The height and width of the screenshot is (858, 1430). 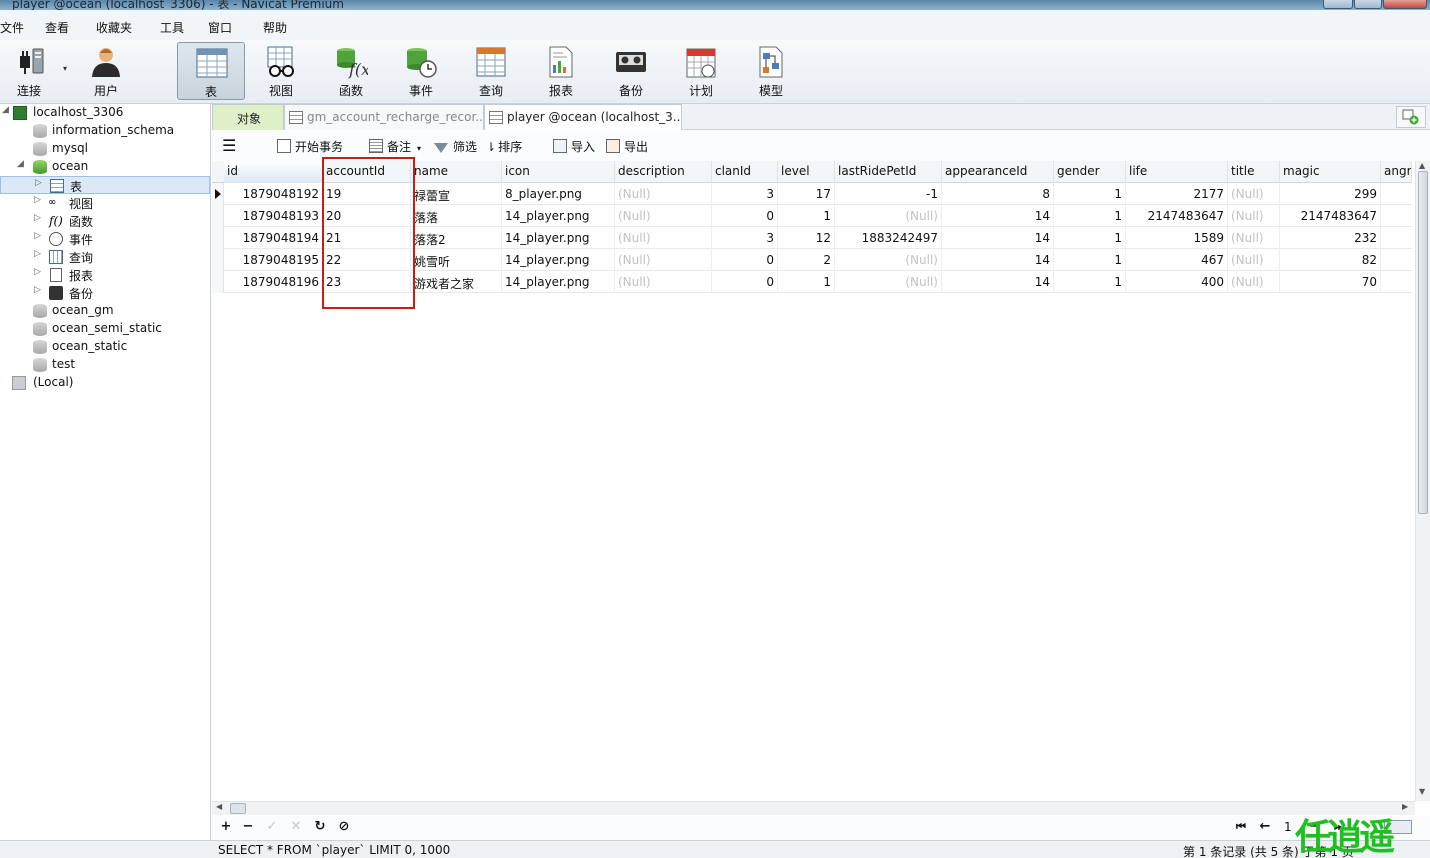 I want to click on toolbar-connect-button: 连接, so click(x=32, y=71).